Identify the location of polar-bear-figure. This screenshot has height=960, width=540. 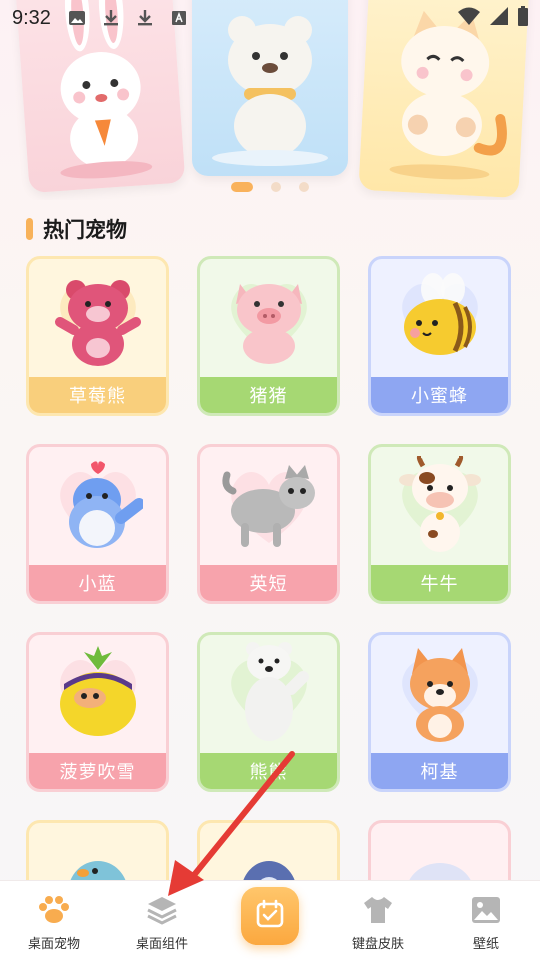
(276, 691).